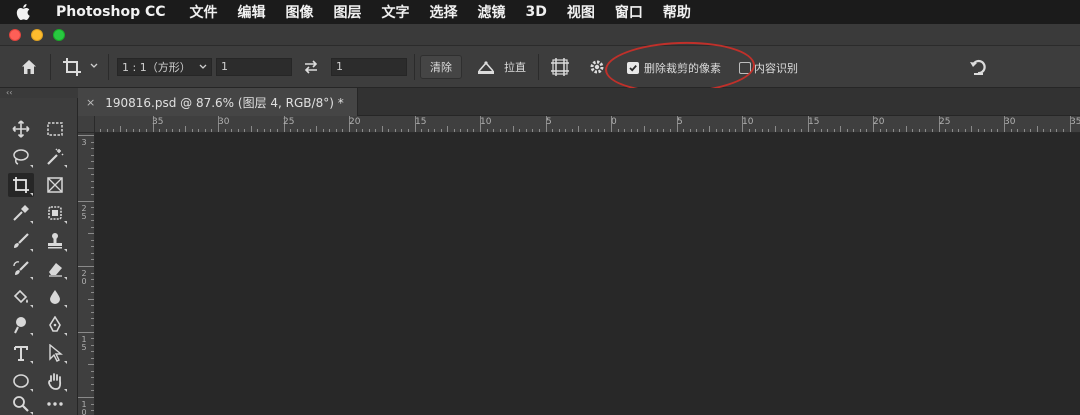 The image size is (1080, 415). I want to click on horizontal-ruler-ticks, so click(585, 124).